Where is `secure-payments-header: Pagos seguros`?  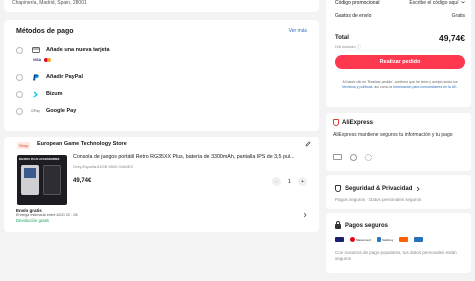 secure-payments-header: Pagos seguros is located at coordinates (362, 225).